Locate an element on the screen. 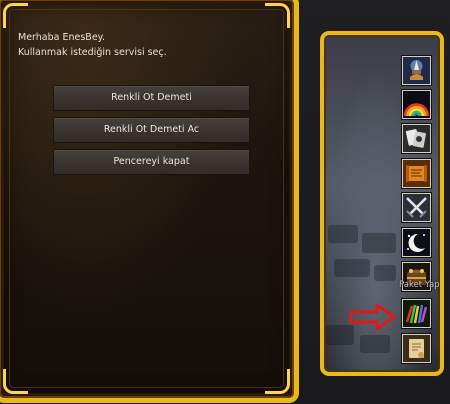 The width and height of the screenshot is (450, 404). crossed-swords-icon is located at coordinates (416, 207).